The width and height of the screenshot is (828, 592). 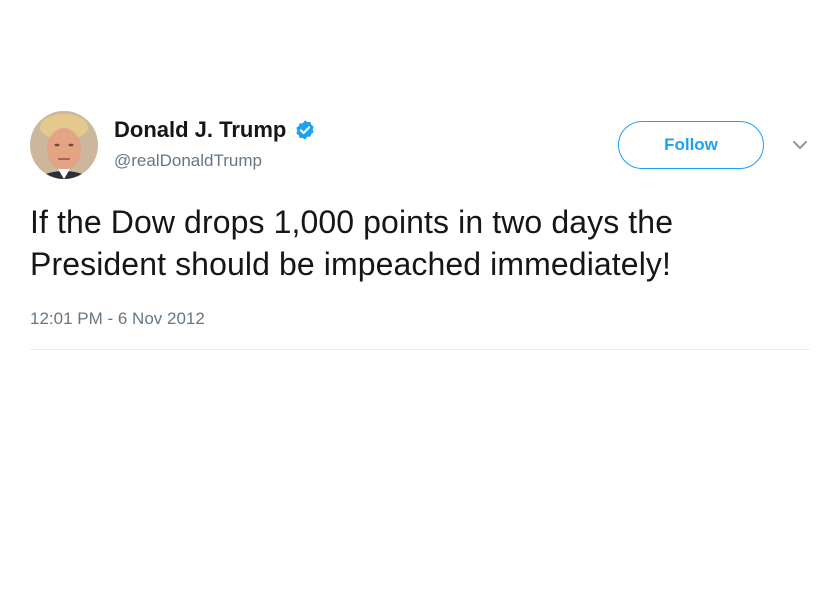 I want to click on display-name-text: Donald J. Trump, so click(x=200, y=129).